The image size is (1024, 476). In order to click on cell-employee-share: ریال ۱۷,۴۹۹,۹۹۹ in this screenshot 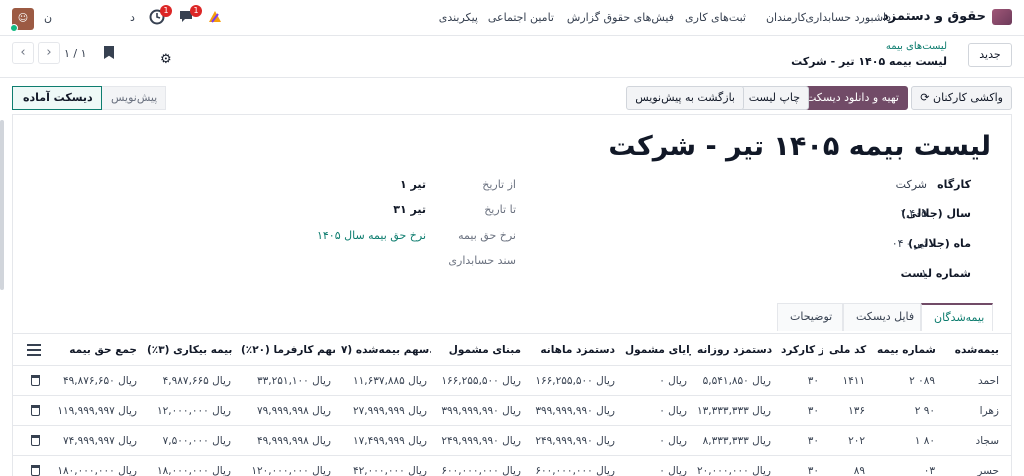, I will do `click(390, 441)`.